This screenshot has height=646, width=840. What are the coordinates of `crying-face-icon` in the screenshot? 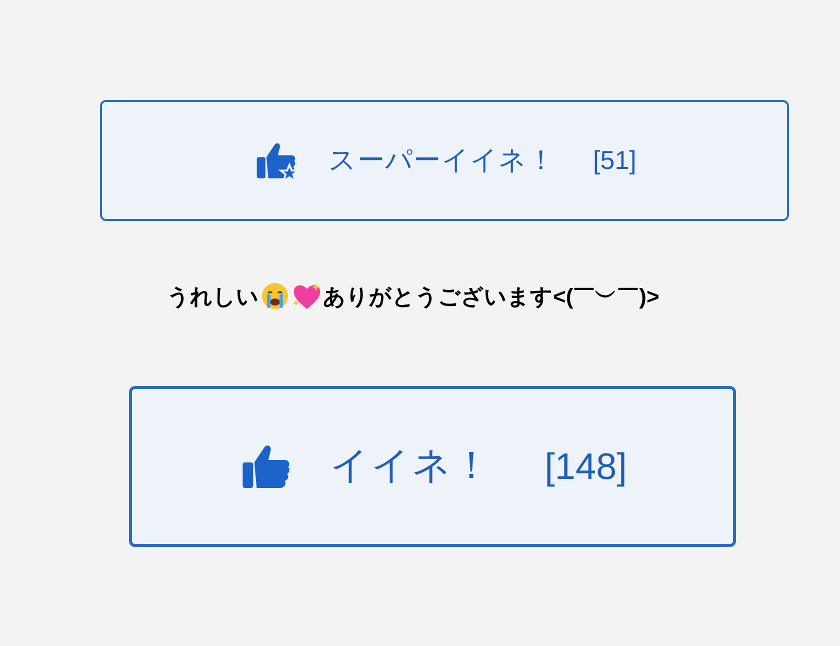 It's located at (275, 296).